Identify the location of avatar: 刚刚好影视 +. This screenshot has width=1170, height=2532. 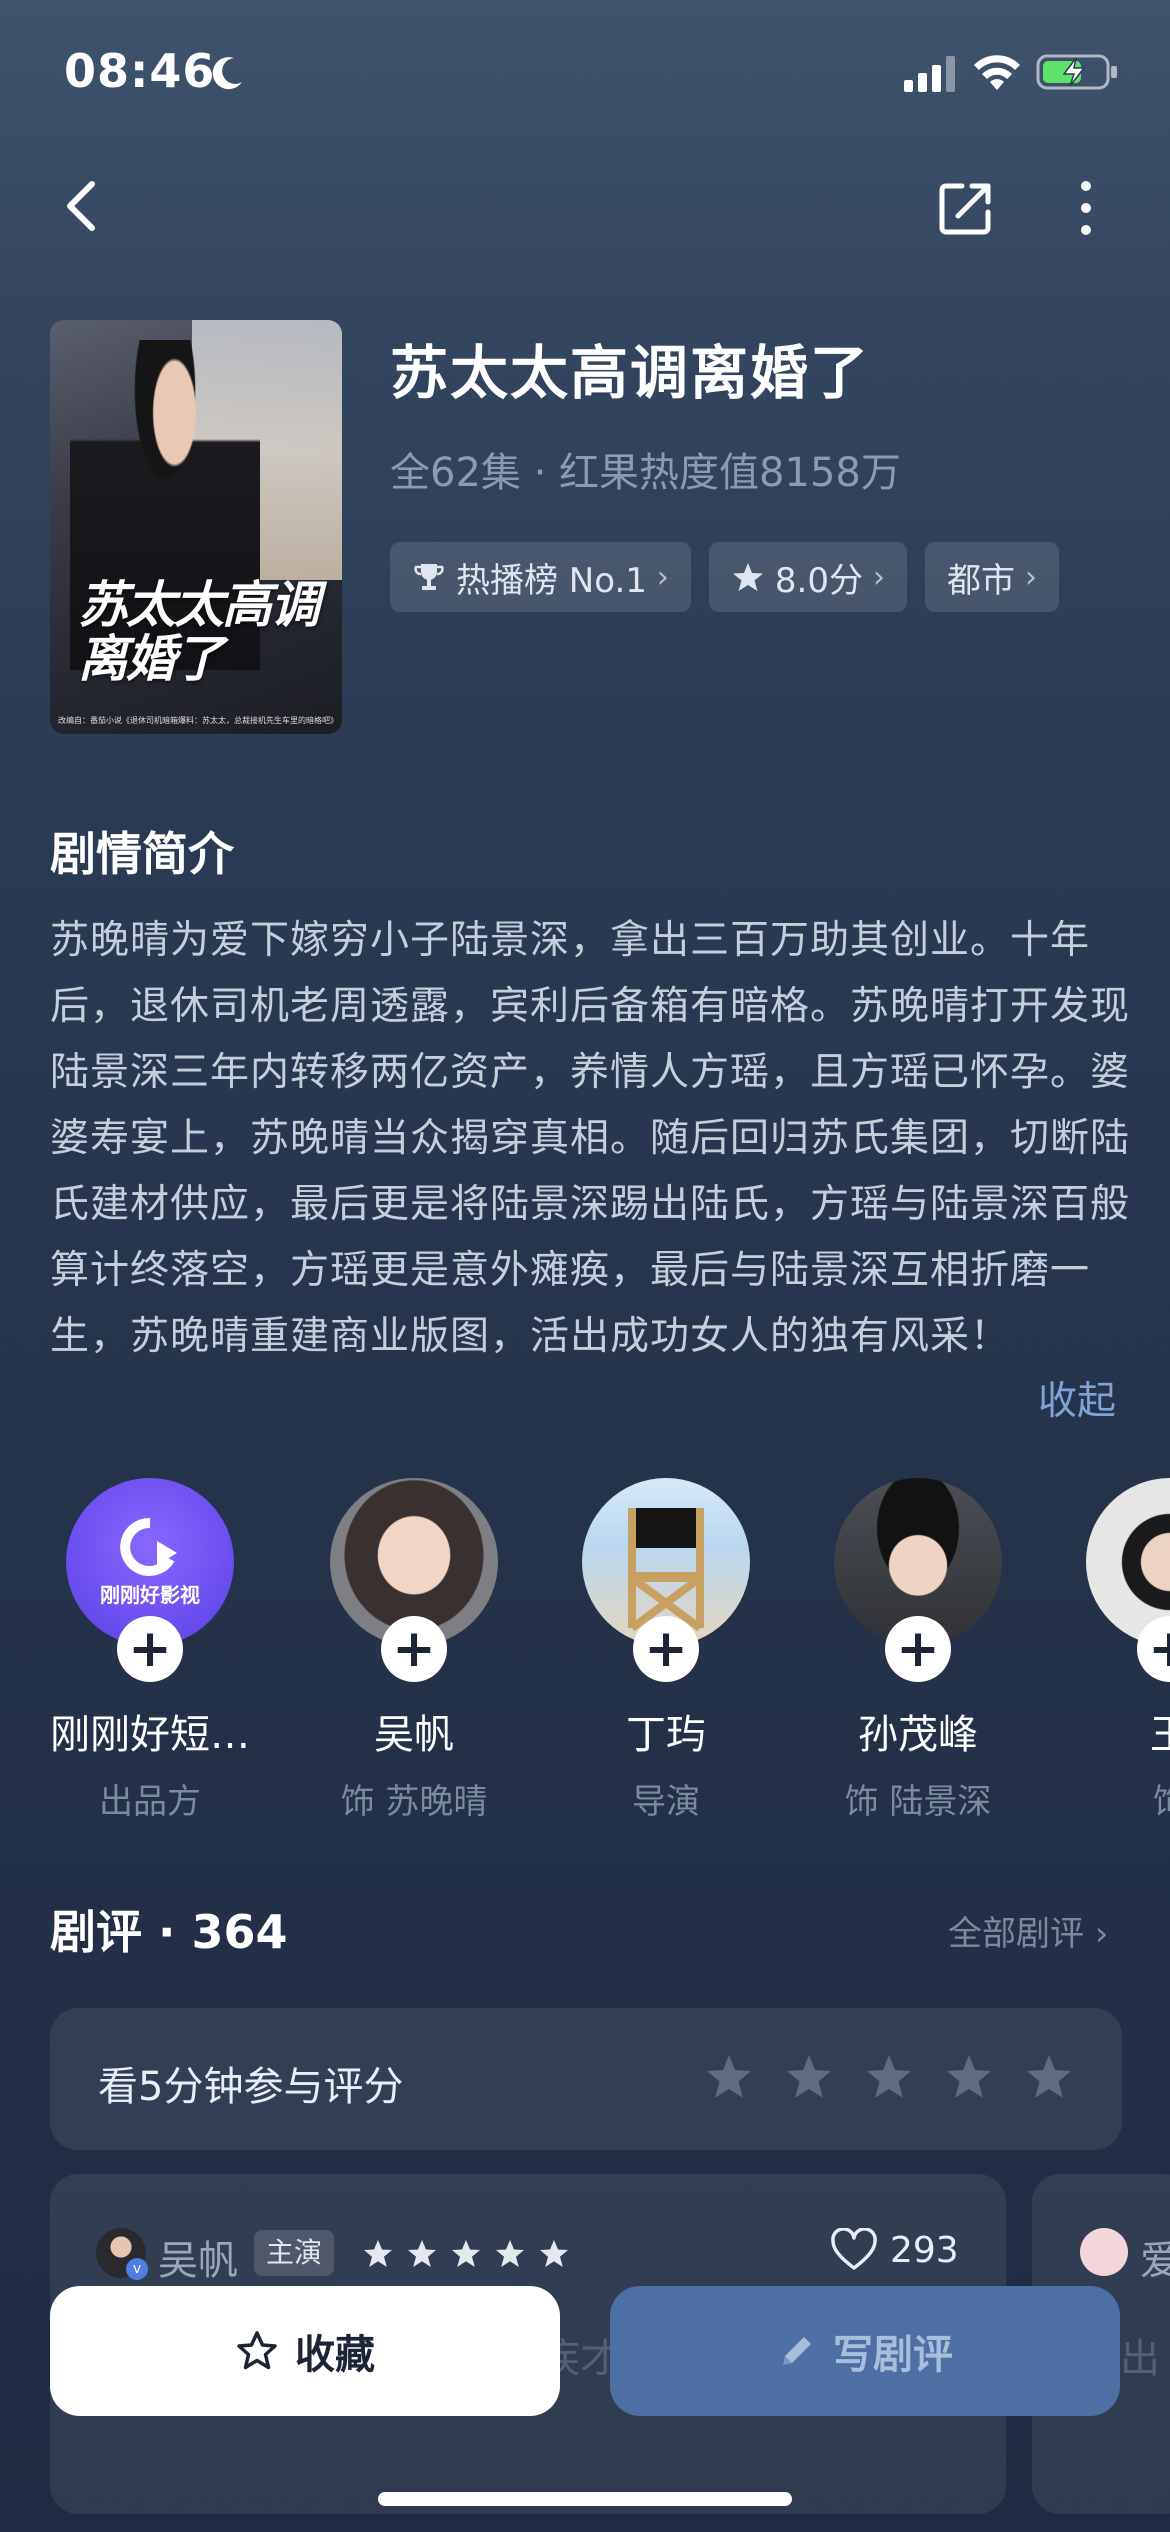
(150, 1580).